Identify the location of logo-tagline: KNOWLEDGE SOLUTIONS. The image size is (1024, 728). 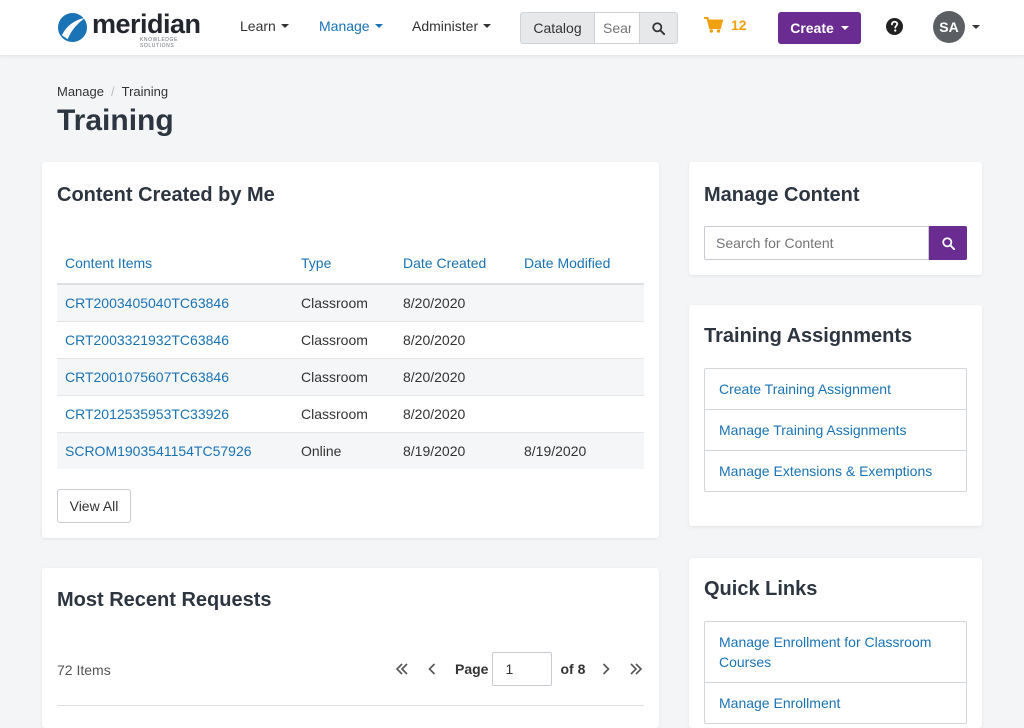
(159, 43).